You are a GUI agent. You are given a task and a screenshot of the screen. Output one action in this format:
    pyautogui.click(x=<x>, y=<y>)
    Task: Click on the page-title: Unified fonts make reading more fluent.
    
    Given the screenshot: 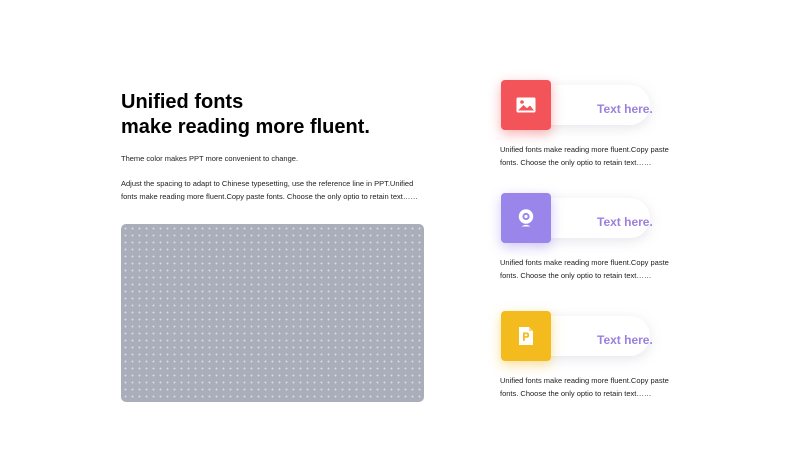 What is the action you would take?
    pyautogui.click(x=245, y=115)
    